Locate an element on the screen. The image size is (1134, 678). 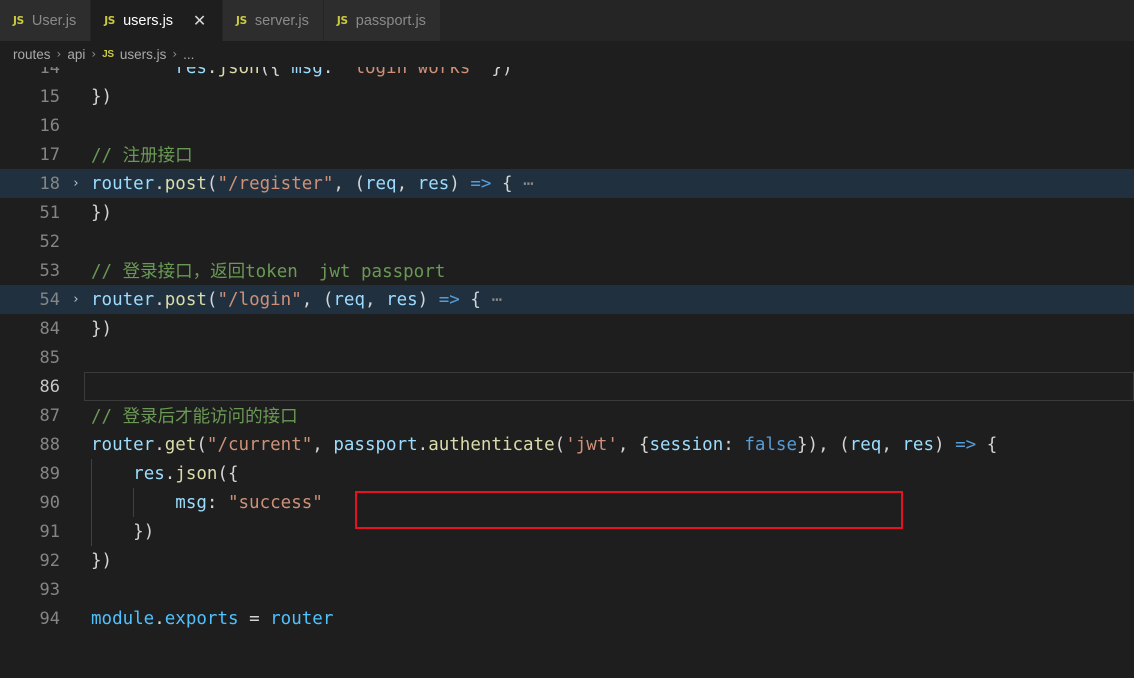
tab-label: users.js is located at coordinates (148, 20).